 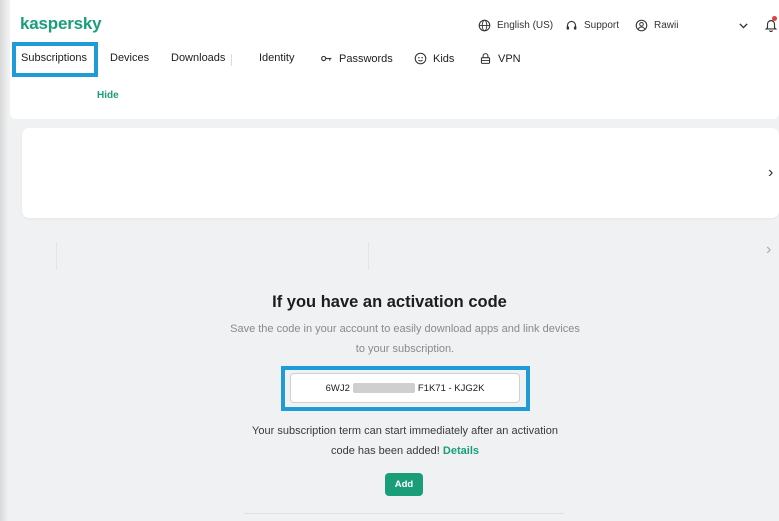 I want to click on details-link: Details, so click(x=461, y=451).